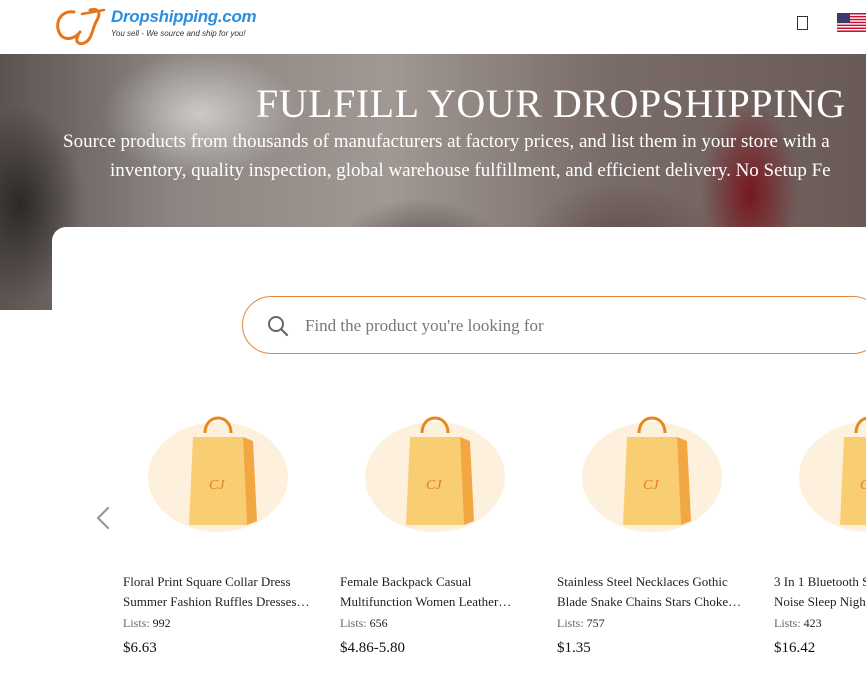 This screenshot has width=866, height=687. What do you see at coordinates (147, 623) in the screenshot?
I see `product-lists-count: Lists: 992` at bounding box center [147, 623].